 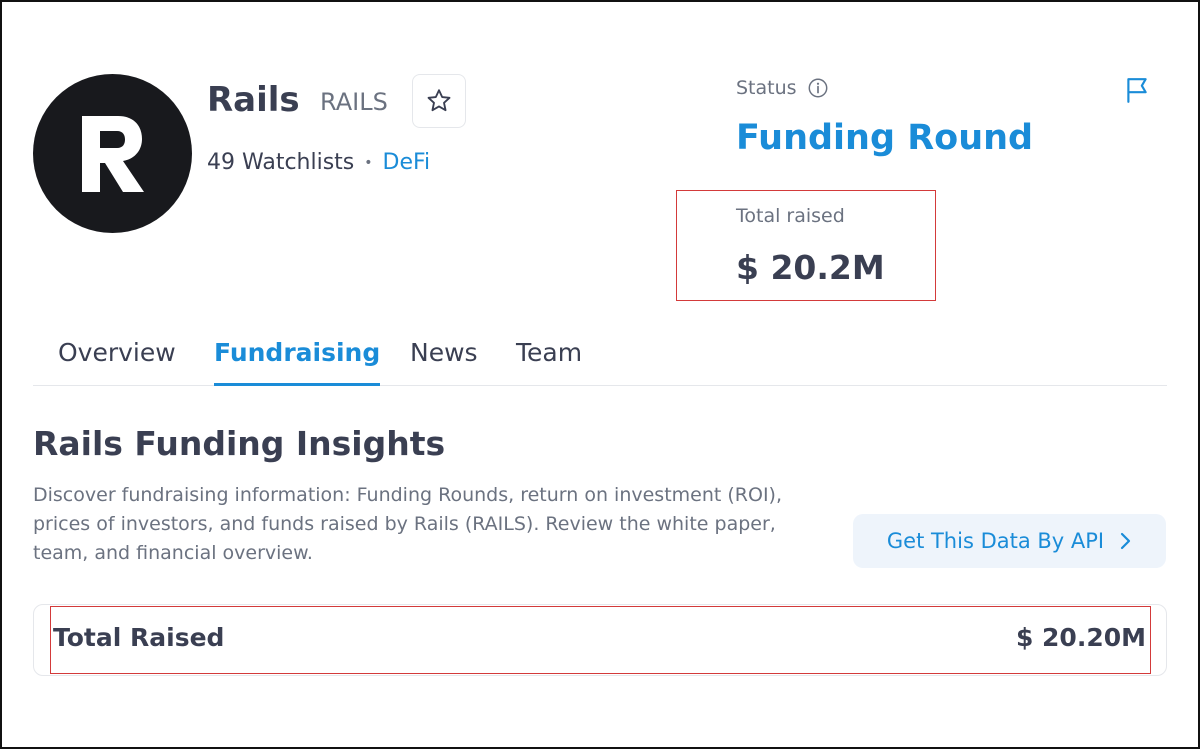 I want to click on get-data-by-api-button: Get This Data By API, so click(x=1009, y=541).